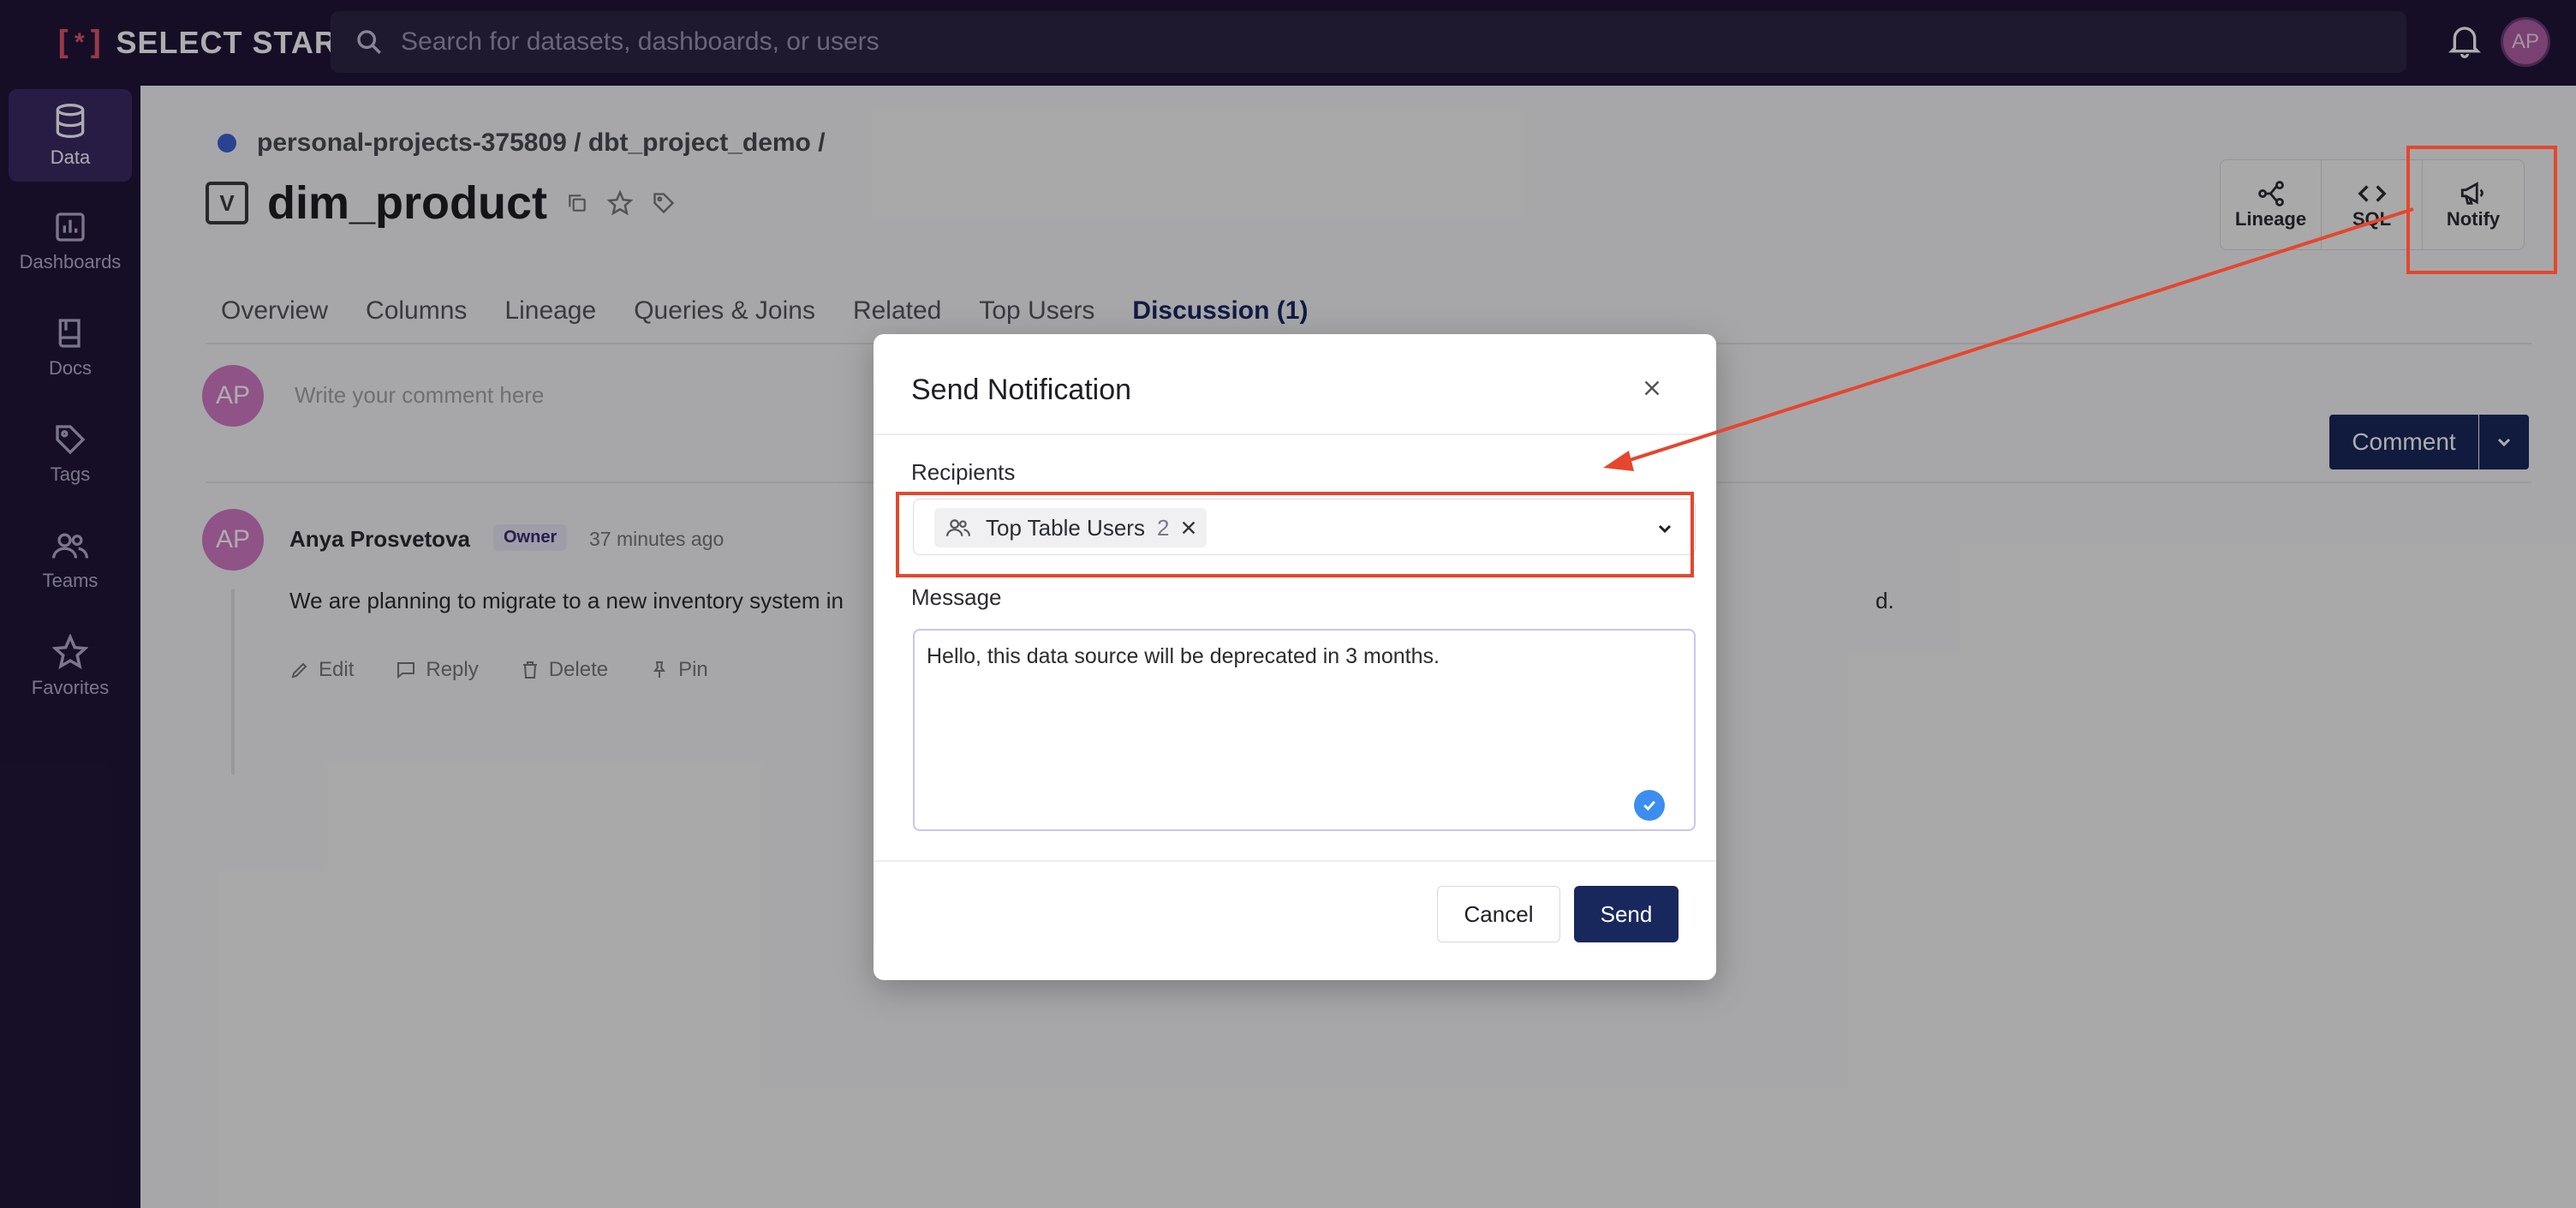  Describe the element at coordinates (2008, 339) in the screenshot. I see `annotation-arrow` at that location.